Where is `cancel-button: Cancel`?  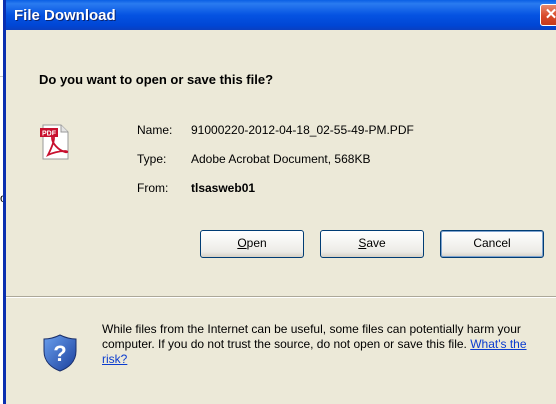
cancel-button: Cancel is located at coordinates (492, 244).